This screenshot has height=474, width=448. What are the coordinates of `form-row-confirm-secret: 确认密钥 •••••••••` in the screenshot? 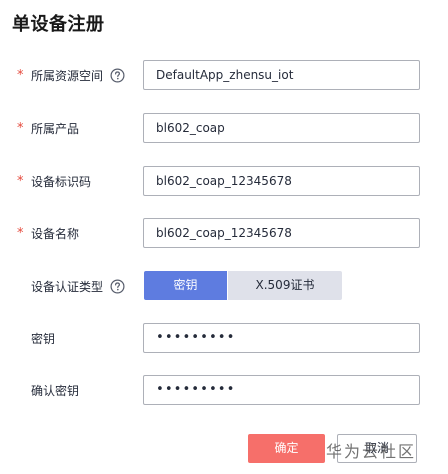 It's located at (224, 390).